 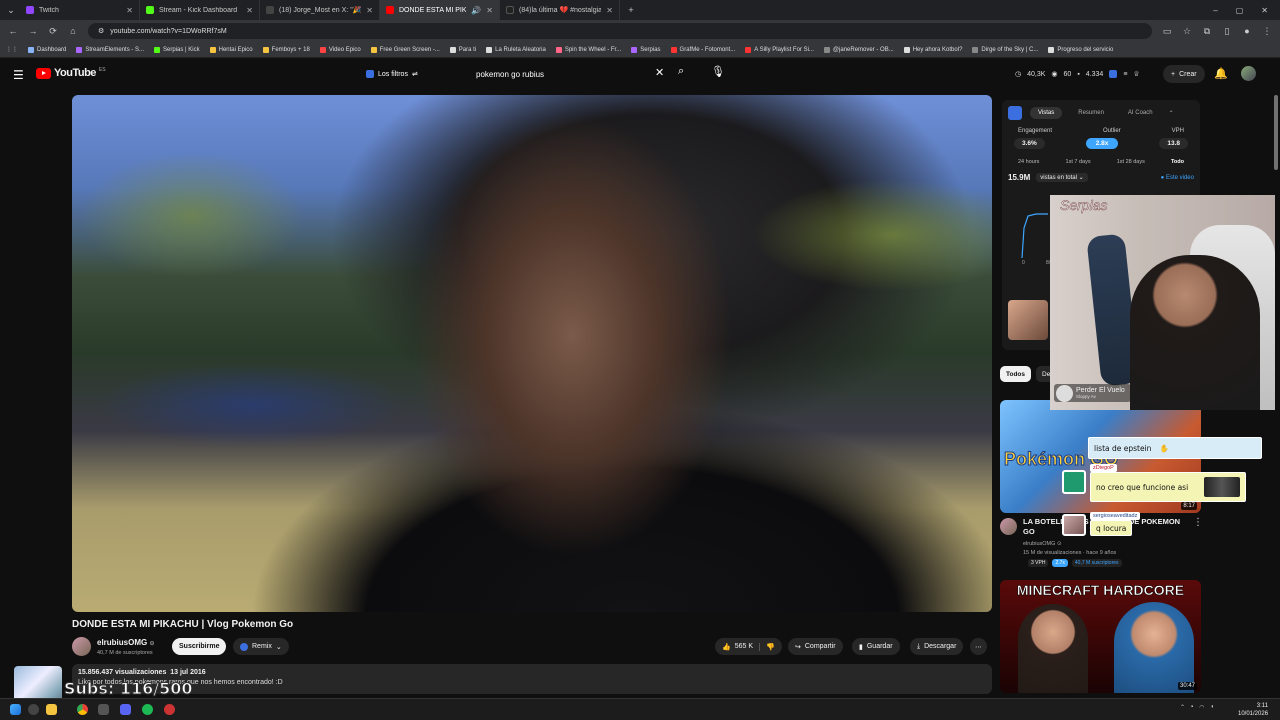 I want to click on tab-search-icon: ⌄, so click(x=11, y=10).